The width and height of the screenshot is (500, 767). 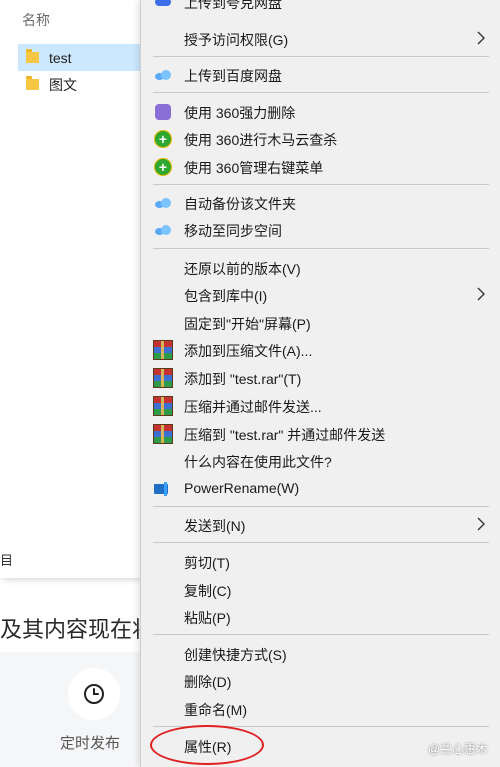 I want to click on menu-item-label: 上传到百度网盘, so click(x=233, y=76).